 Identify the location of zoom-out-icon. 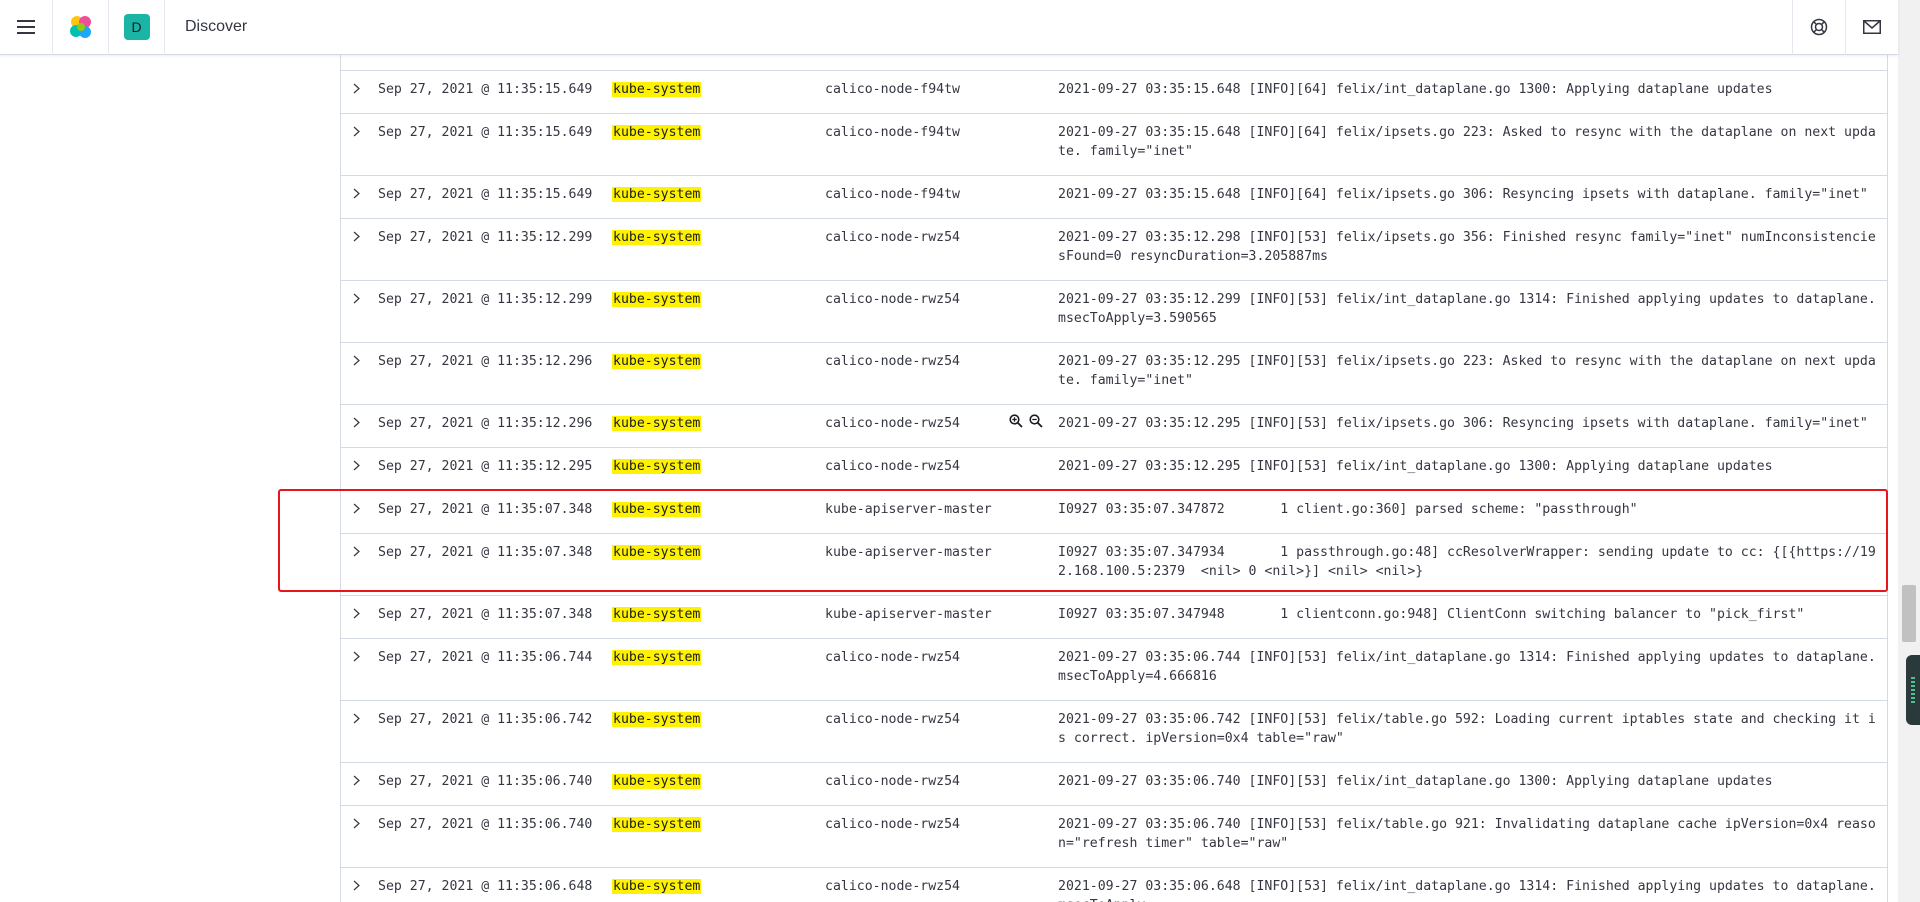
(1036, 421).